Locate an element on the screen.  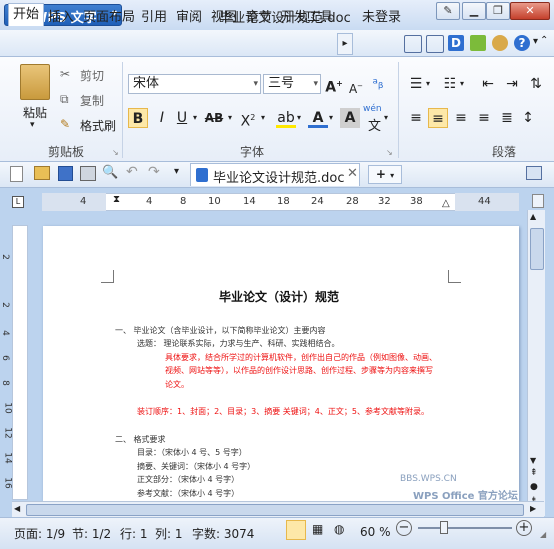
superscript-dropdown-icon: ▾ is located at coordinates (263, 117).